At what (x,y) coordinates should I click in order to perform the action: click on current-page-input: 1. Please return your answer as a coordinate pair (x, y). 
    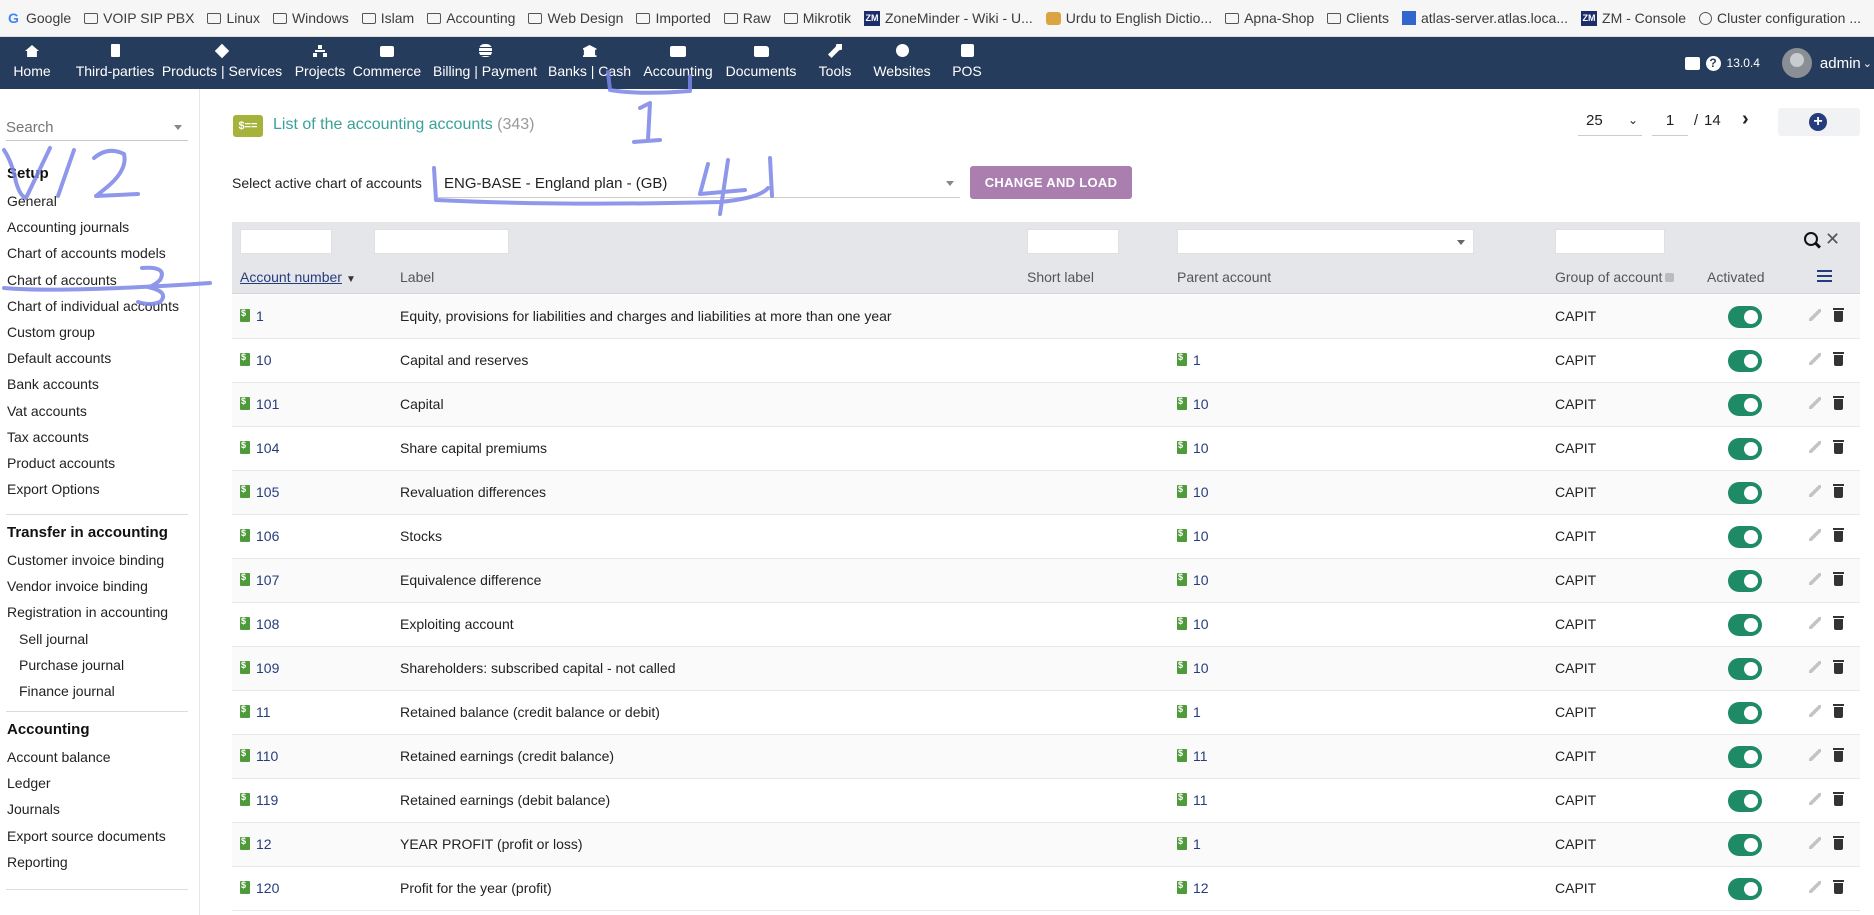
    Looking at the image, I should click on (1670, 122).